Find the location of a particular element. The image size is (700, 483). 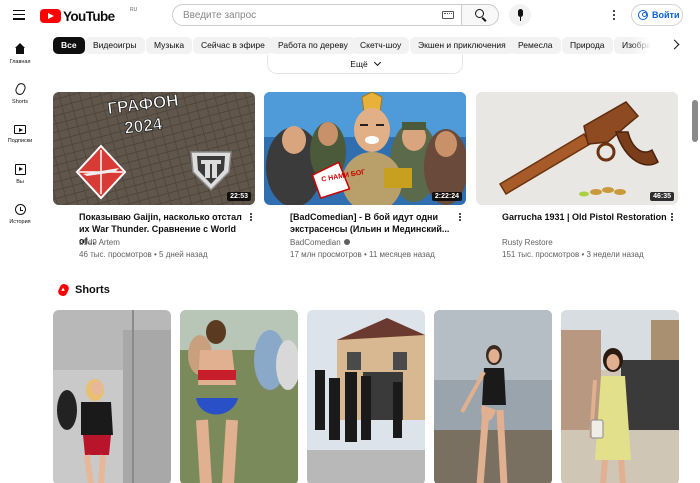

video-duration: 46:35 is located at coordinates (662, 196).